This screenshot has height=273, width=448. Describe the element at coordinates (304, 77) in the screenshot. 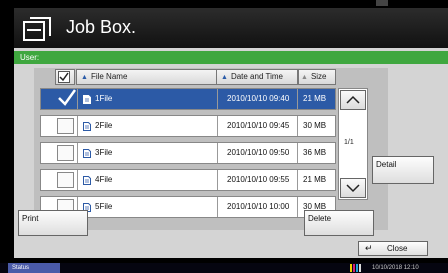

I see `sort-icon: ▲` at that location.